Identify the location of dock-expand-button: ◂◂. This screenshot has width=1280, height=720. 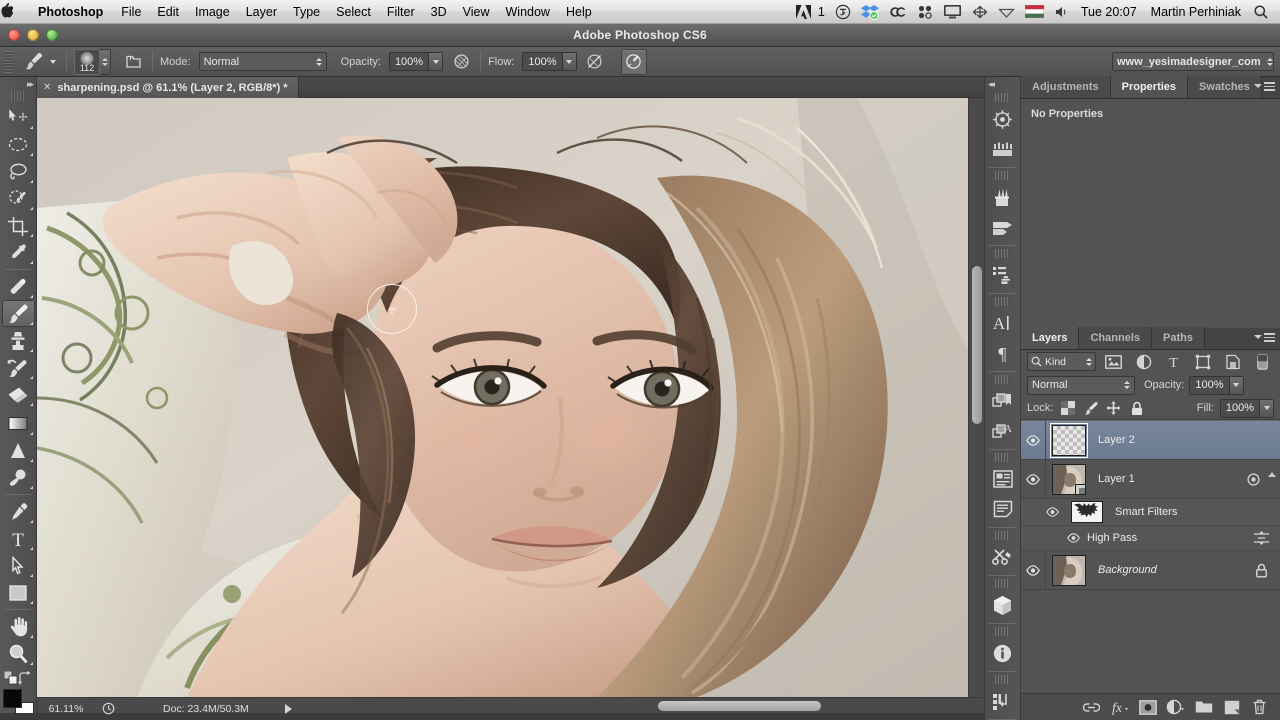
(1002, 84).